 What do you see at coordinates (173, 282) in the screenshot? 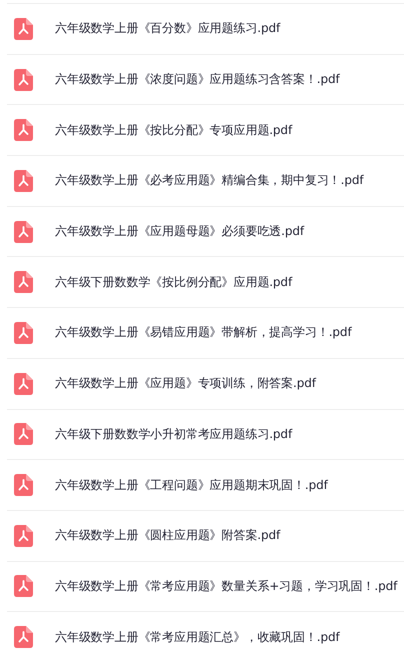
I see `file-name: 六年级下册数数学《按比例分配》应用题.pdf` at bounding box center [173, 282].